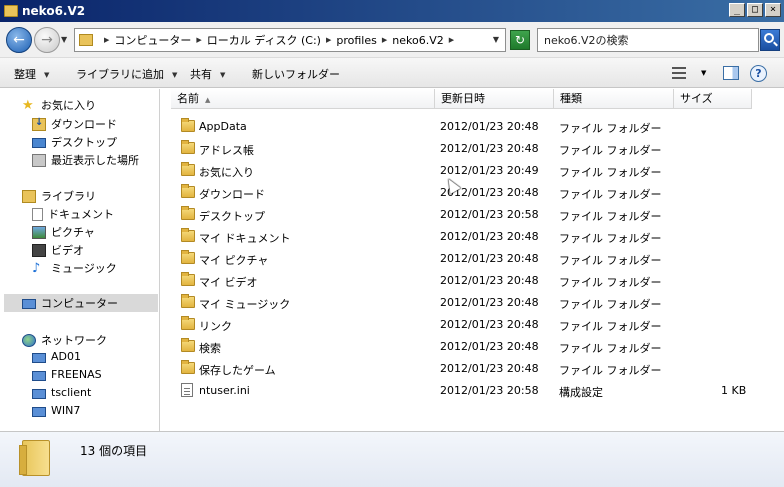 The image size is (784, 487). Describe the element at coordinates (703, 73) in the screenshot. I see `views-chevron-down-icon: ▼` at that location.